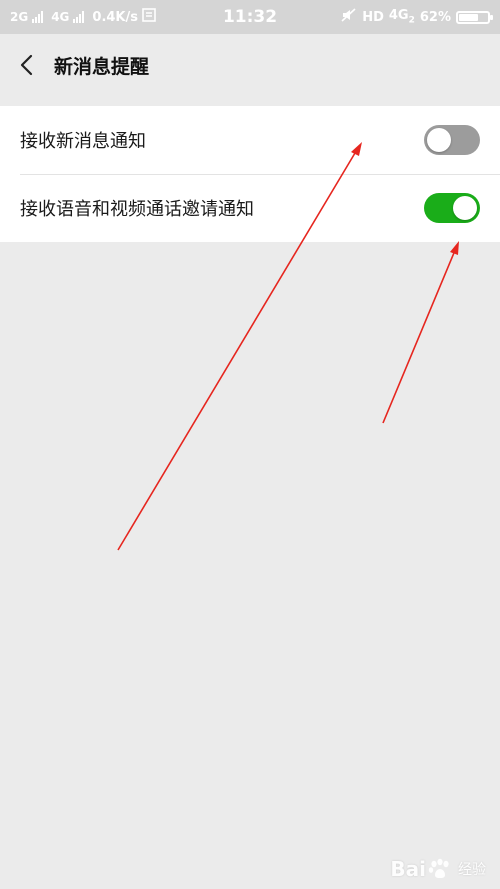  I want to click on setting-row-call-invite: 接收语音和视频通话邀请通知, so click(250, 208).